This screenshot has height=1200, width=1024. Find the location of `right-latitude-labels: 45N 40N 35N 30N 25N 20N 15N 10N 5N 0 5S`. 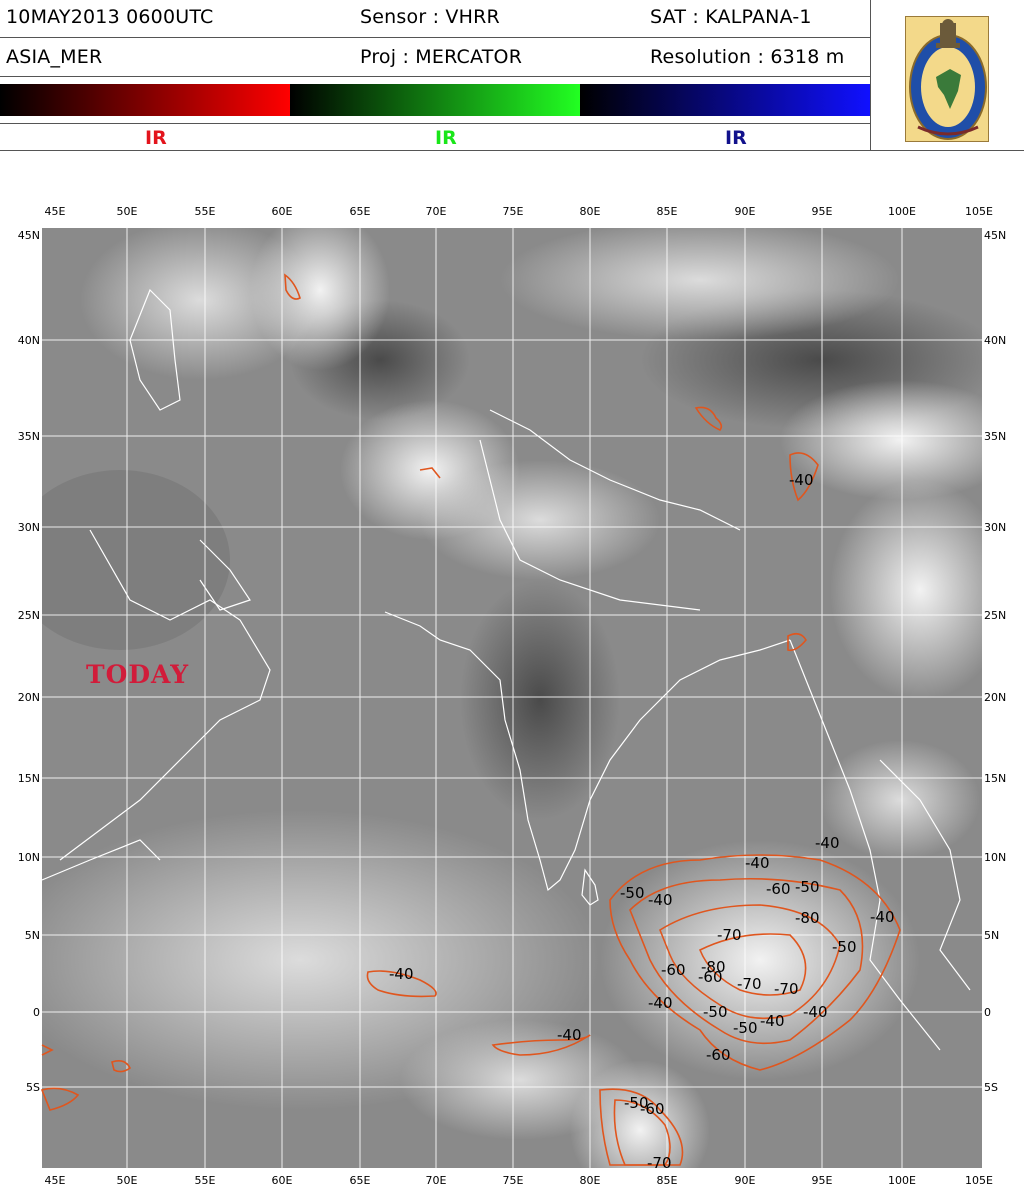

right-latitude-labels: 45N 40N 35N 30N 25N 20N 15N 10N 5N 0 5S is located at coordinates (995, 661).